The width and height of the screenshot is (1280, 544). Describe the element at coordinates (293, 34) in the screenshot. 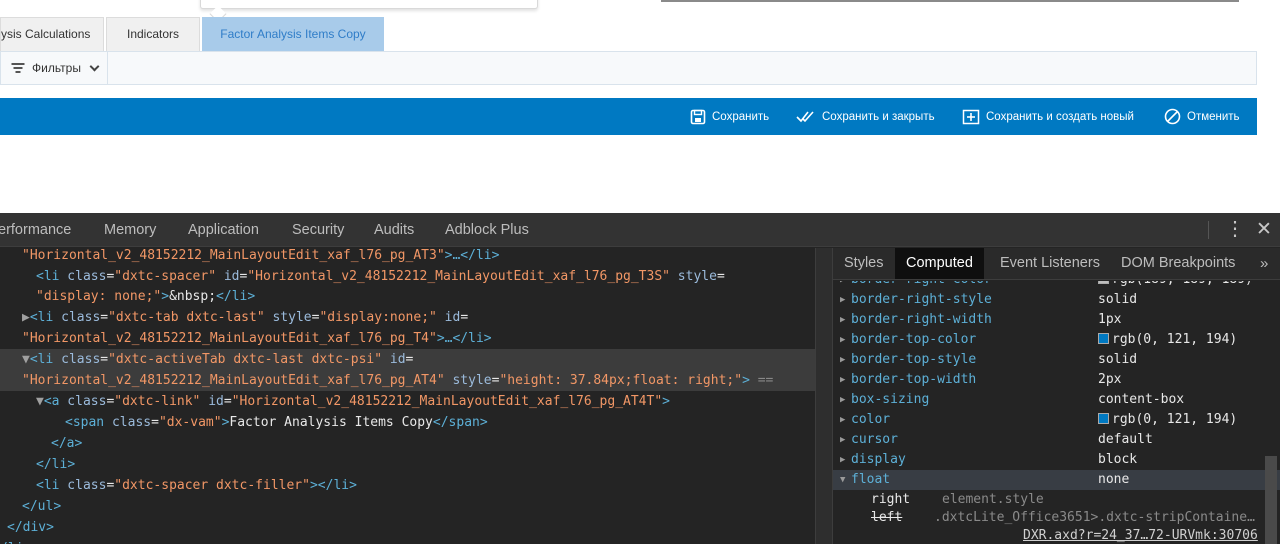

I see `tab-factor-analysis-items-copy: Factor Analysis Items Copy` at that location.